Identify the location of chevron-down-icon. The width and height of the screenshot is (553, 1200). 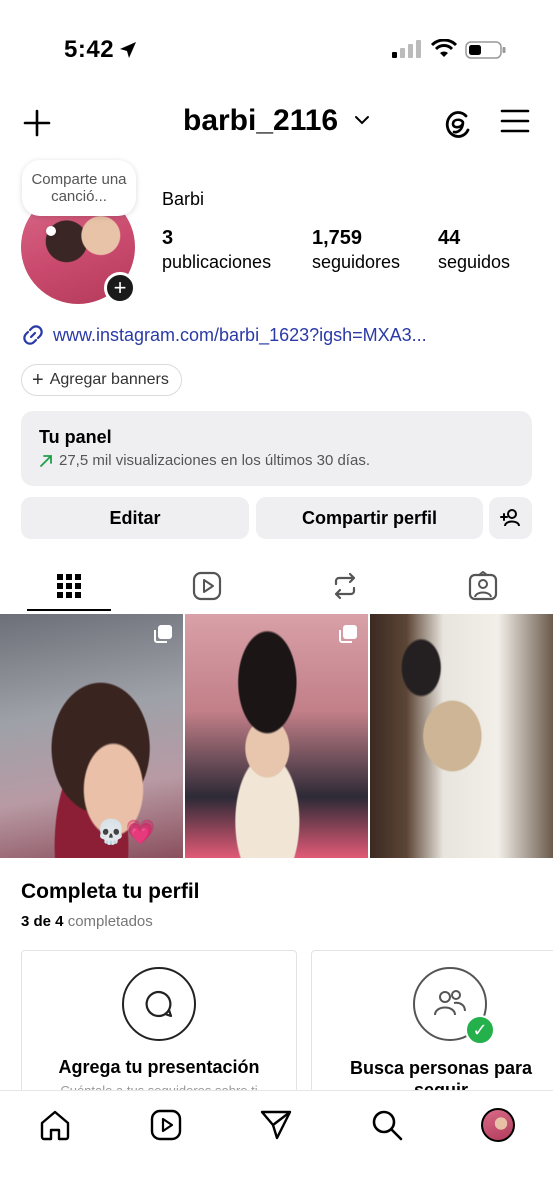
(362, 120).